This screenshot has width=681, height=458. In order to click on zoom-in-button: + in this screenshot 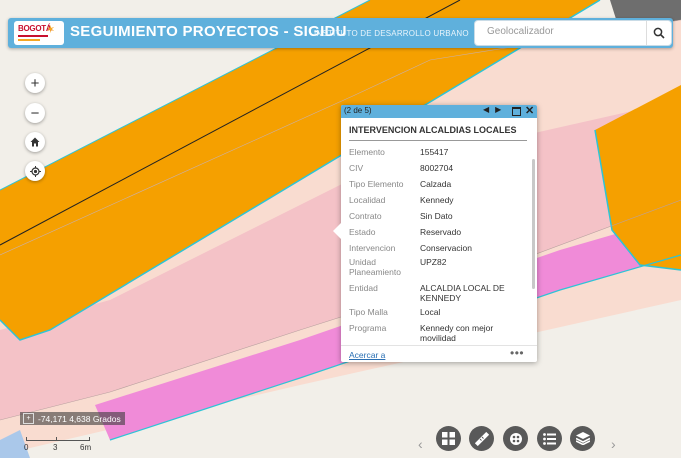, I will do `click(35, 83)`.